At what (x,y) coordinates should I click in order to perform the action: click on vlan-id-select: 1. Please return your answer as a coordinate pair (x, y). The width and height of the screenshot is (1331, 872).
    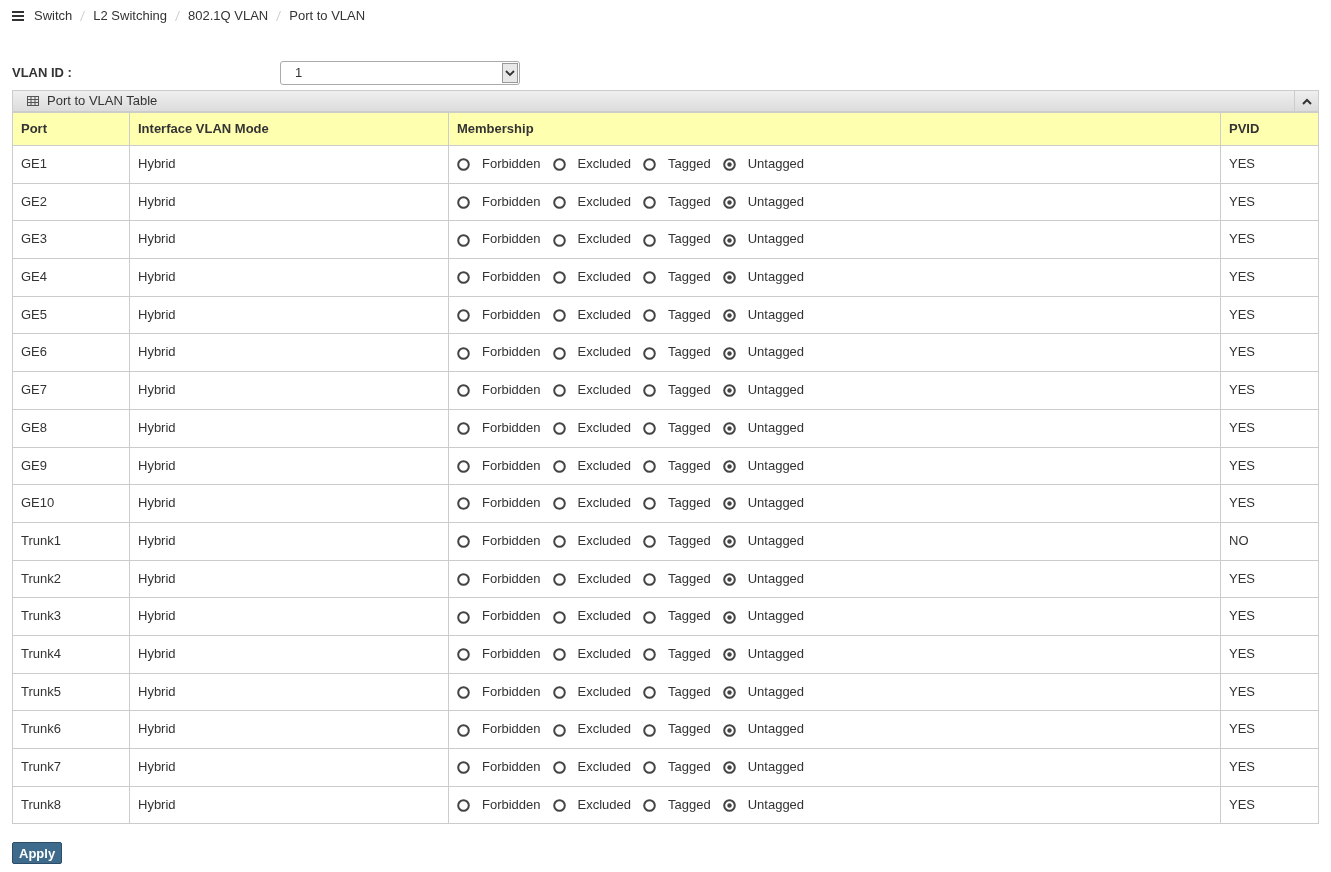
    Looking at the image, I should click on (400, 73).